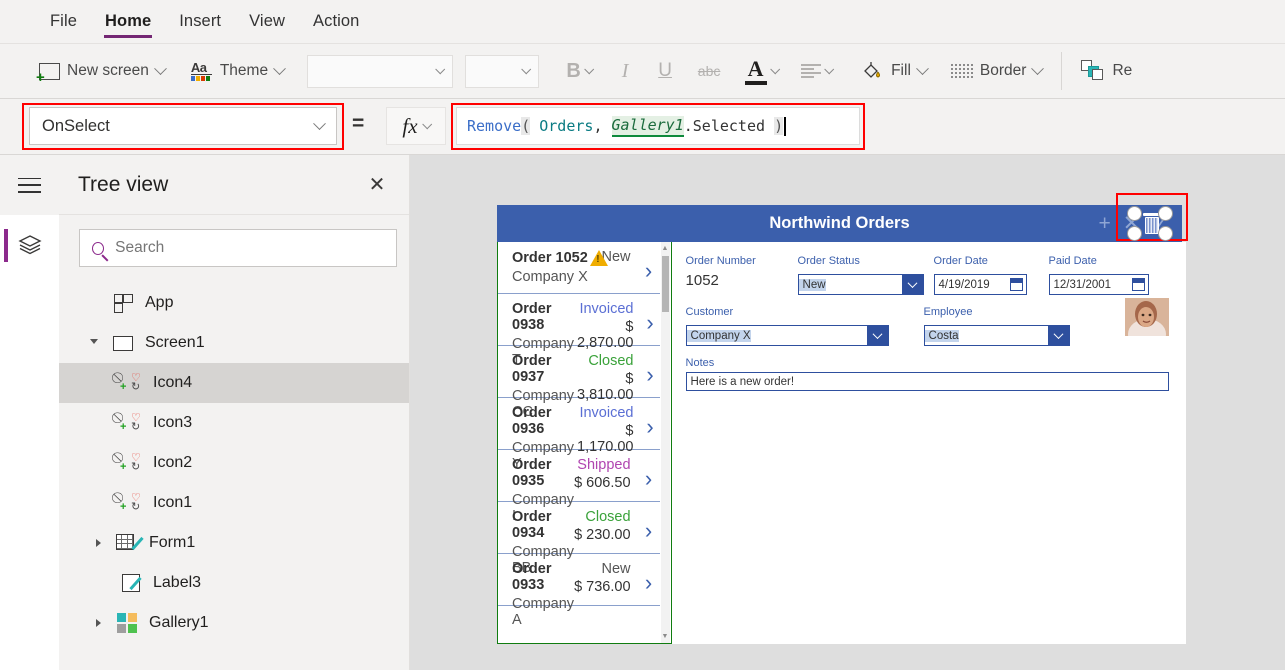 The image size is (1285, 670). What do you see at coordinates (380, 71) in the screenshot?
I see `font-family-select` at bounding box center [380, 71].